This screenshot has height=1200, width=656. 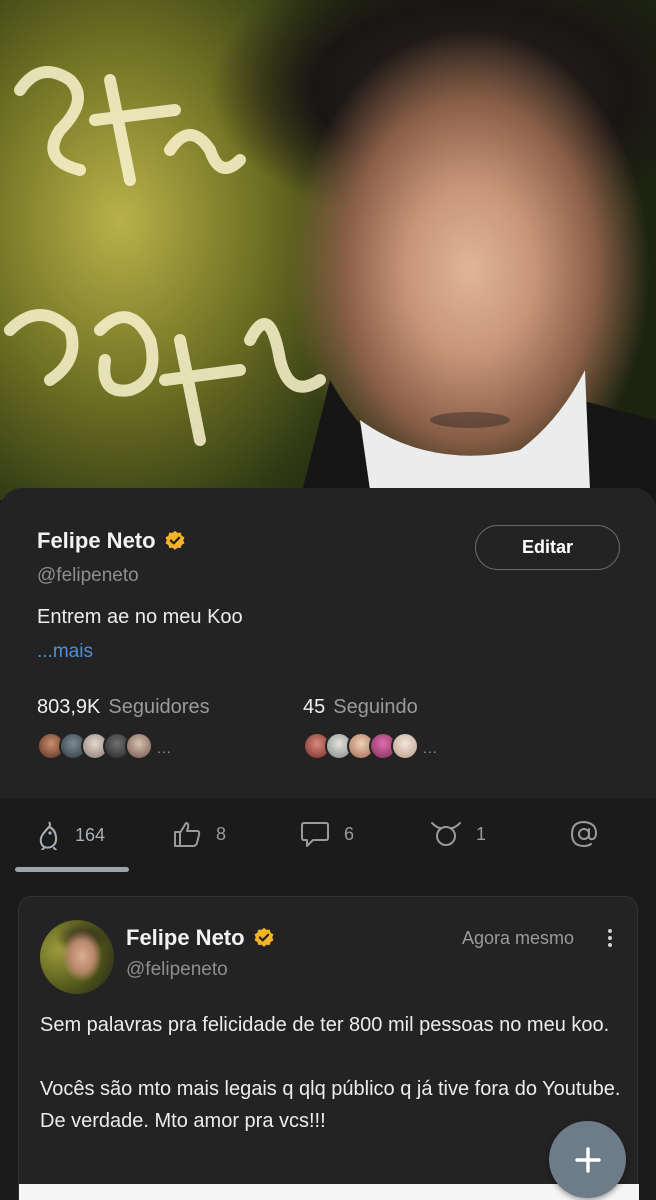 I want to click on post-author-row: Felipe Neto, so click(x=200, y=938).